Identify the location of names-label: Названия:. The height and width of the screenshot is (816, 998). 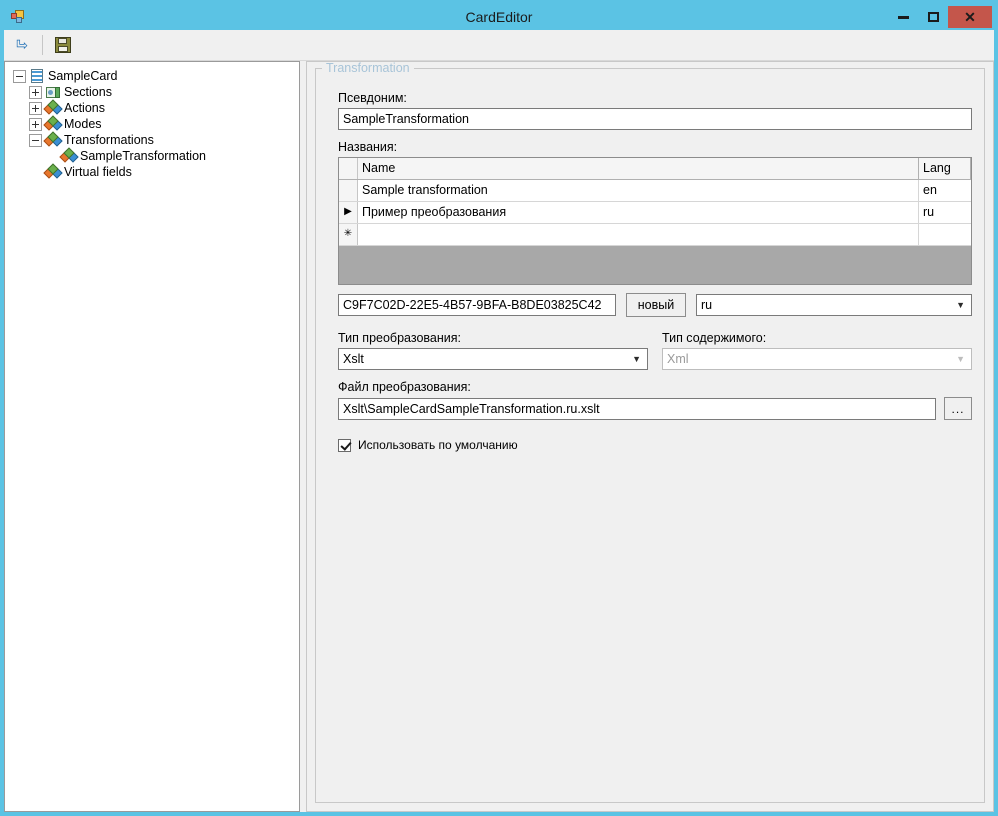
(368, 147).